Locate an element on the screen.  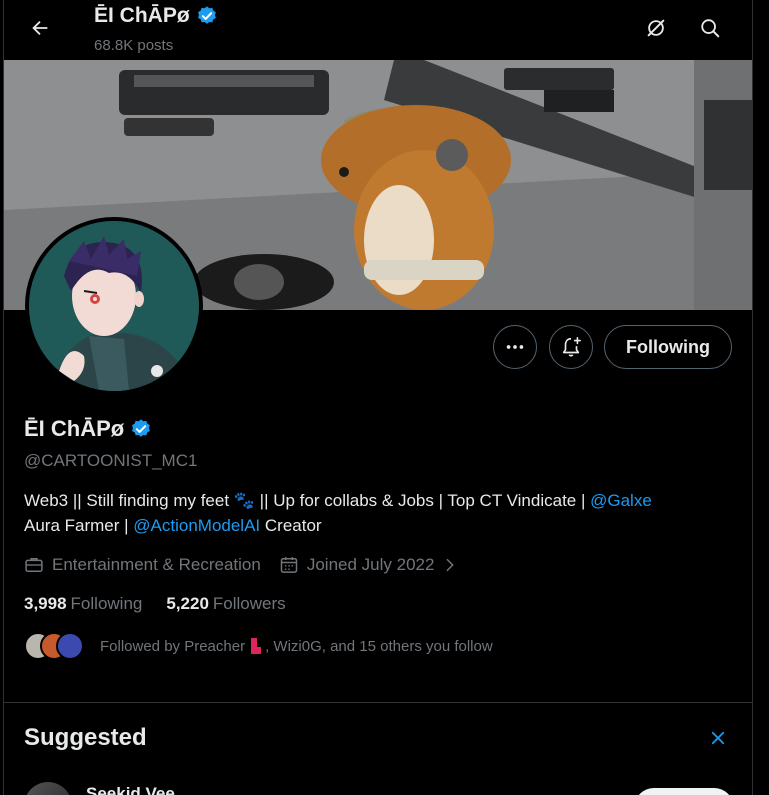
mention-link: @ActionModelAI is located at coordinates (196, 525).